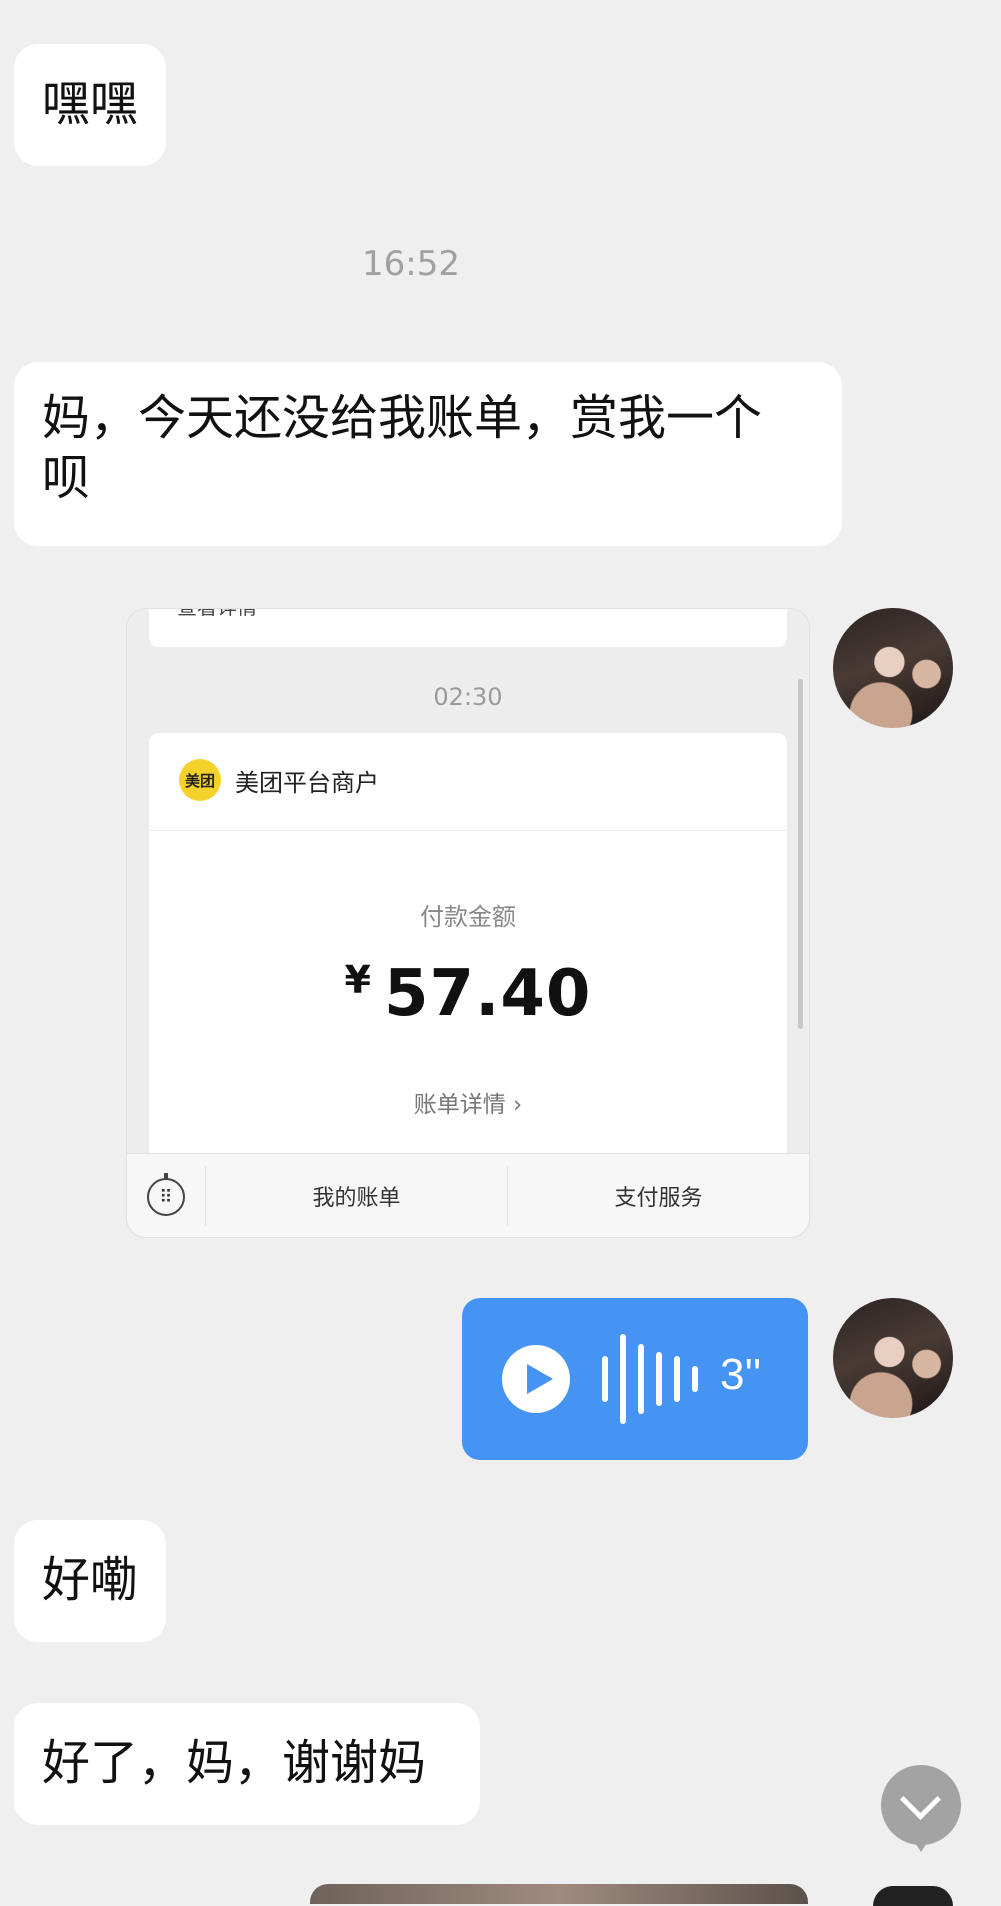  I want to click on payment-label: 付款金额, so click(468, 917).